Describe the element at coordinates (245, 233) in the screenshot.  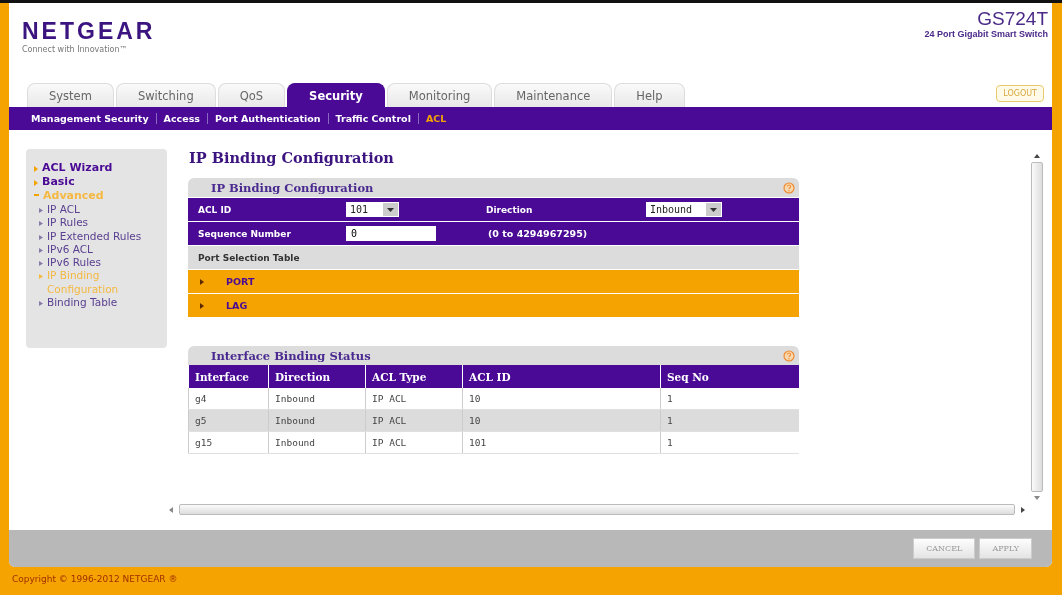
I see `field-label: Sequence Number` at that location.